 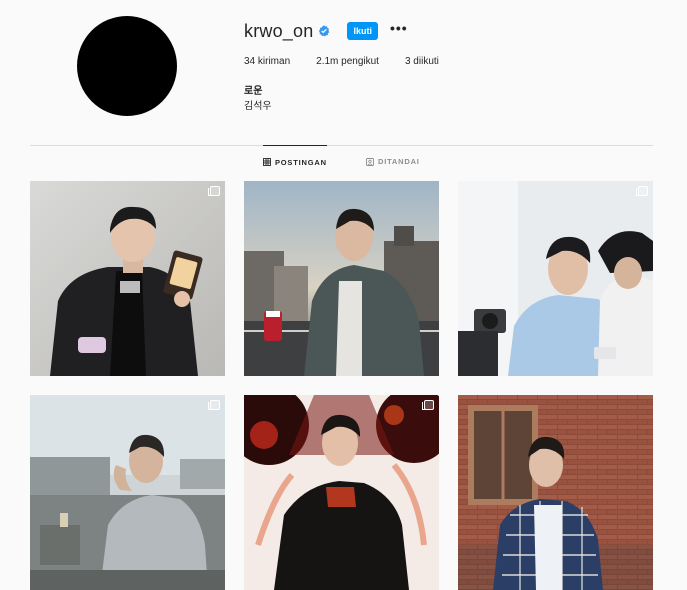 I want to click on tab-tagged-label: DITANDAI, so click(x=399, y=161).